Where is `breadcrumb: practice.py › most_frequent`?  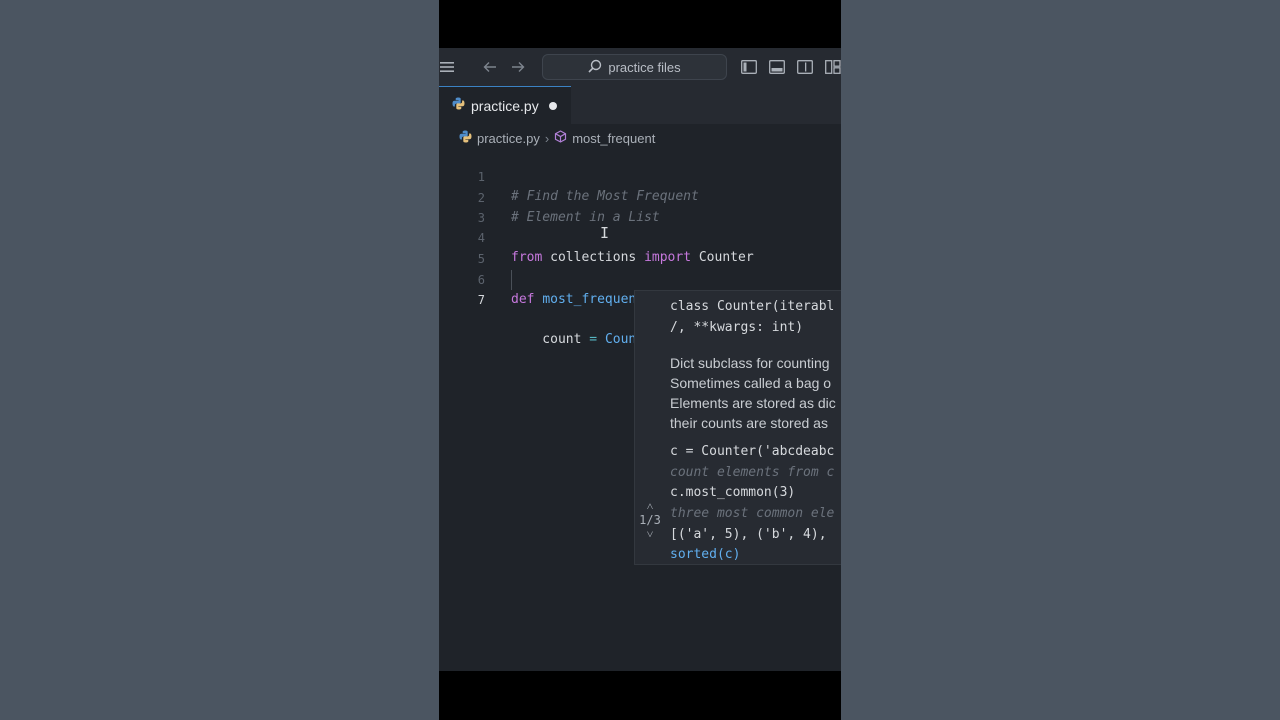 breadcrumb: practice.py › most_frequent is located at coordinates (557, 138).